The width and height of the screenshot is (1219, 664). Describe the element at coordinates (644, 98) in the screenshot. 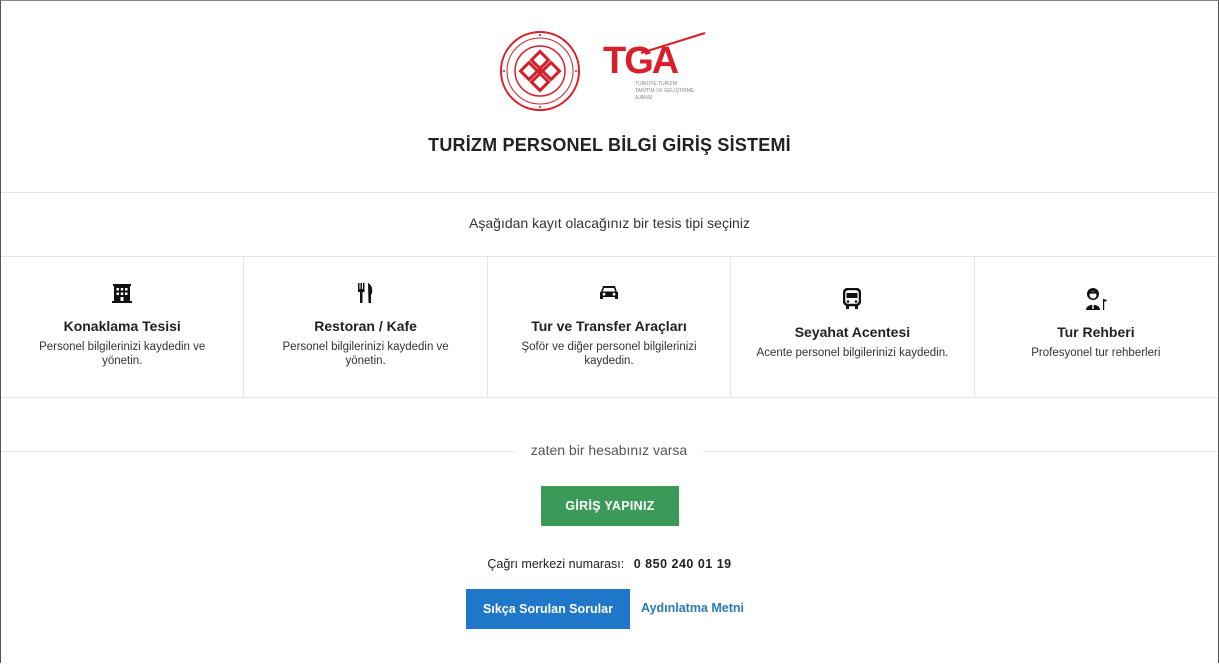

I see `svg-text: AJANSI` at that location.